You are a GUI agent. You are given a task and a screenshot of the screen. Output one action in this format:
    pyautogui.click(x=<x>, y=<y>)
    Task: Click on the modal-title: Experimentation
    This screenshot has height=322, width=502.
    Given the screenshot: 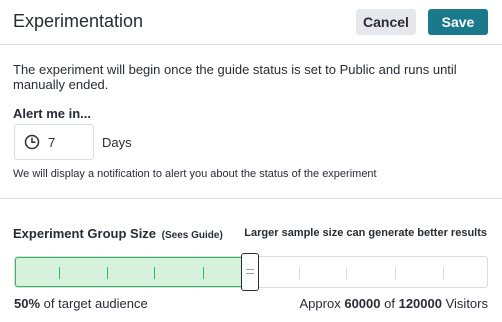 What is the action you would take?
    pyautogui.click(x=78, y=21)
    